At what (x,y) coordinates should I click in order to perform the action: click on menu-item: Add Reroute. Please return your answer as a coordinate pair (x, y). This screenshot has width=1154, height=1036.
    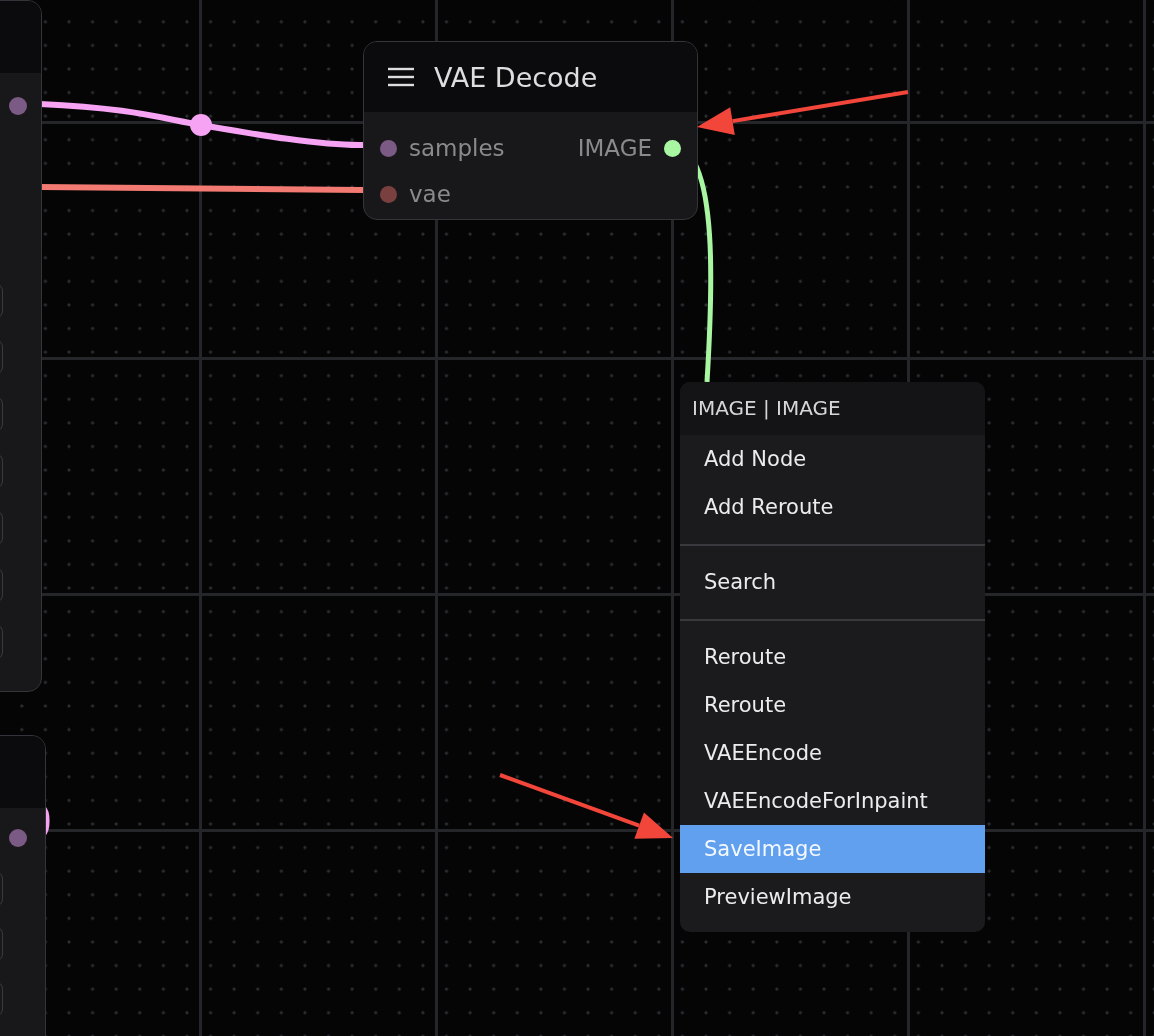
    Looking at the image, I should click on (832, 507).